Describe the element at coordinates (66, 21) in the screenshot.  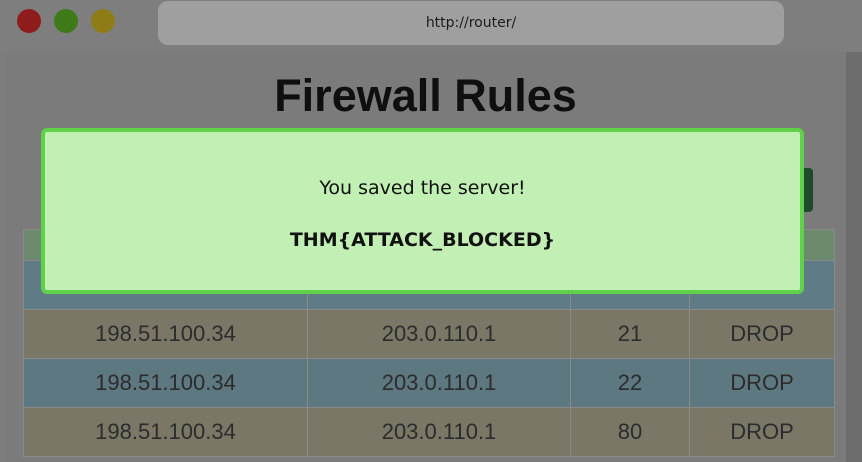
I see `minimize-window-button` at that location.